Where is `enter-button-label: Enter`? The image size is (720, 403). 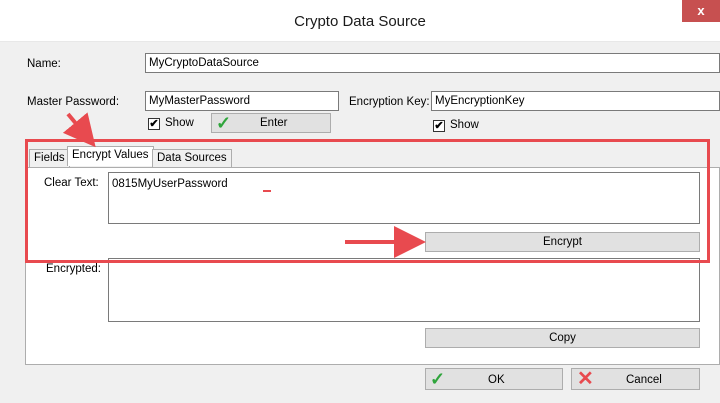
enter-button-label: Enter is located at coordinates (274, 123).